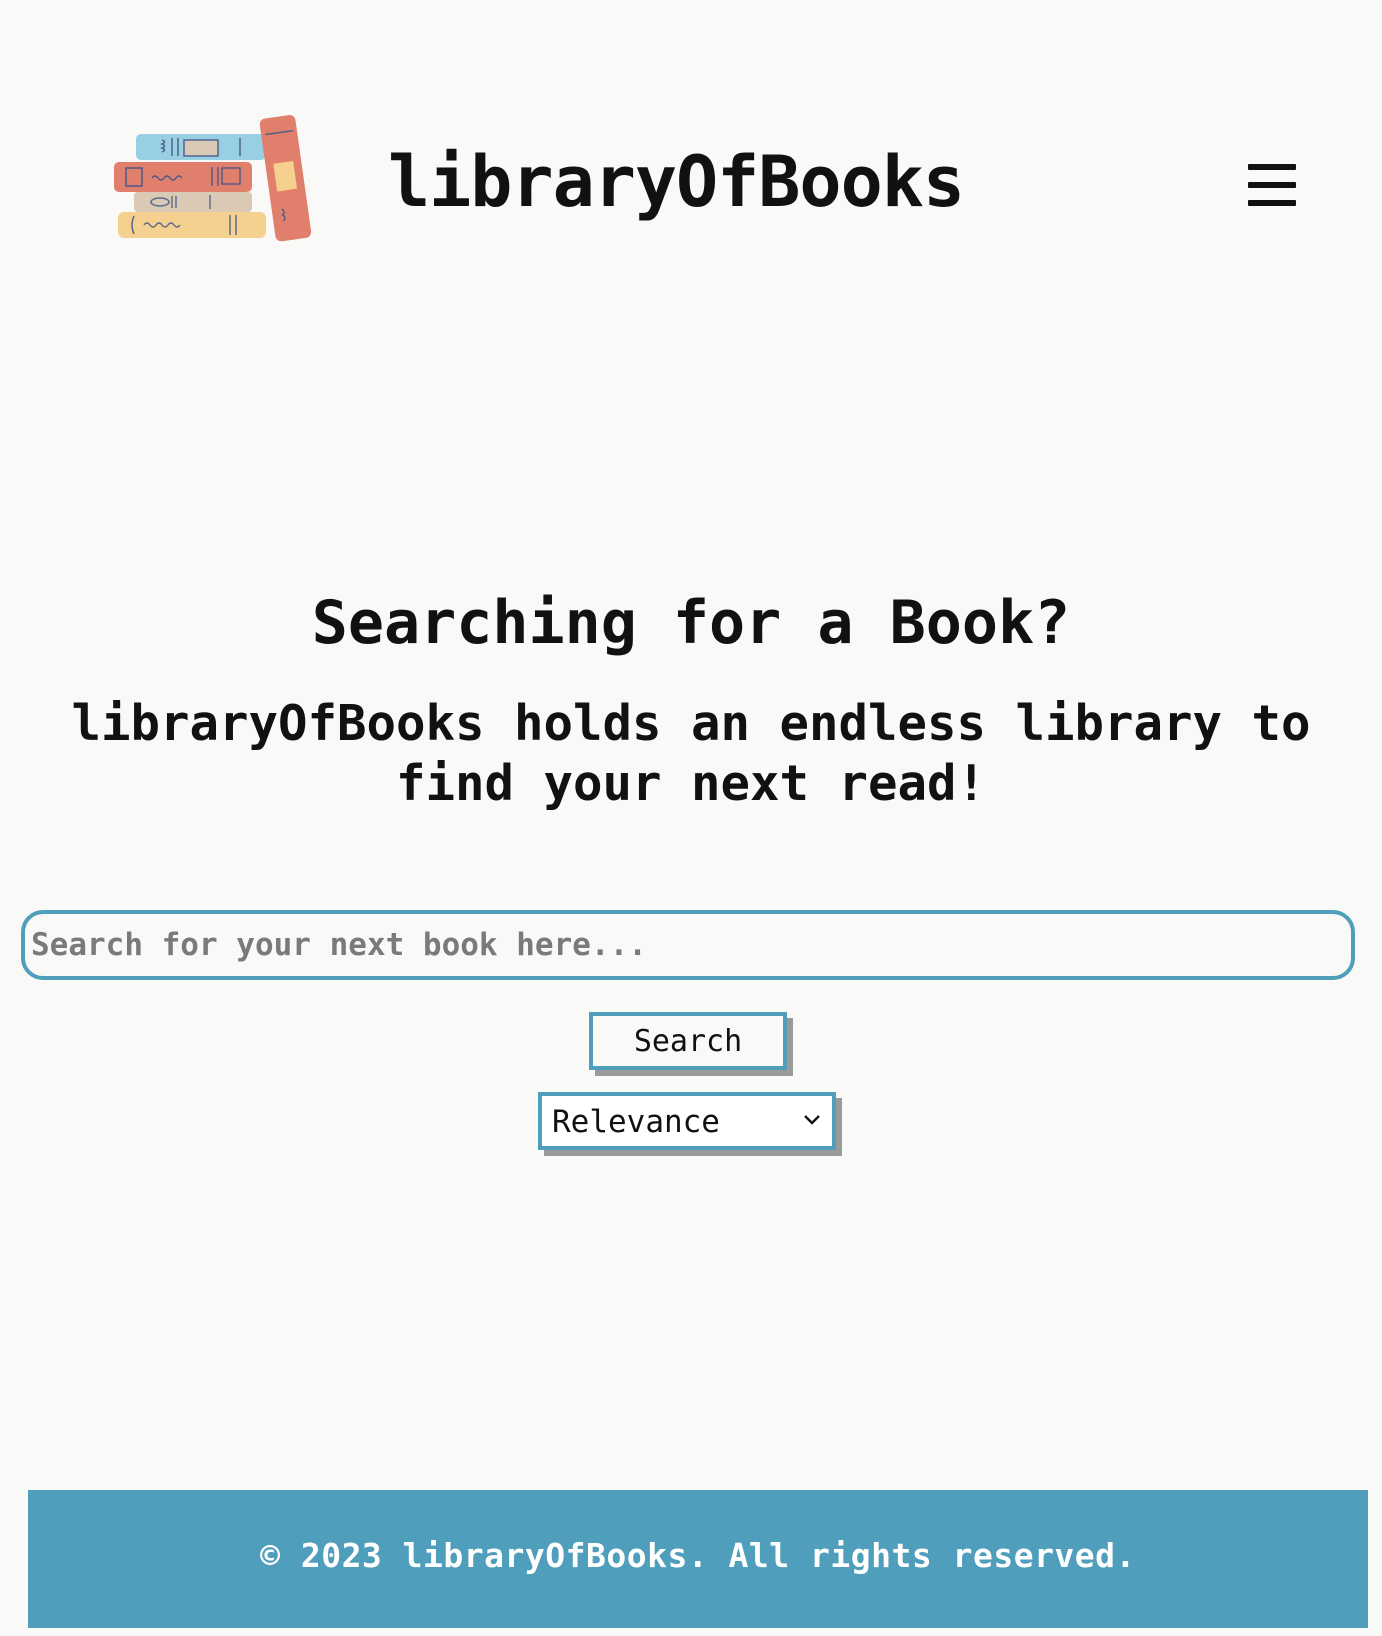 Image resolution: width=1382 pixels, height=1636 pixels. Describe the element at coordinates (691, 623) in the screenshot. I see `hero-title: Searching for a Book?` at that location.